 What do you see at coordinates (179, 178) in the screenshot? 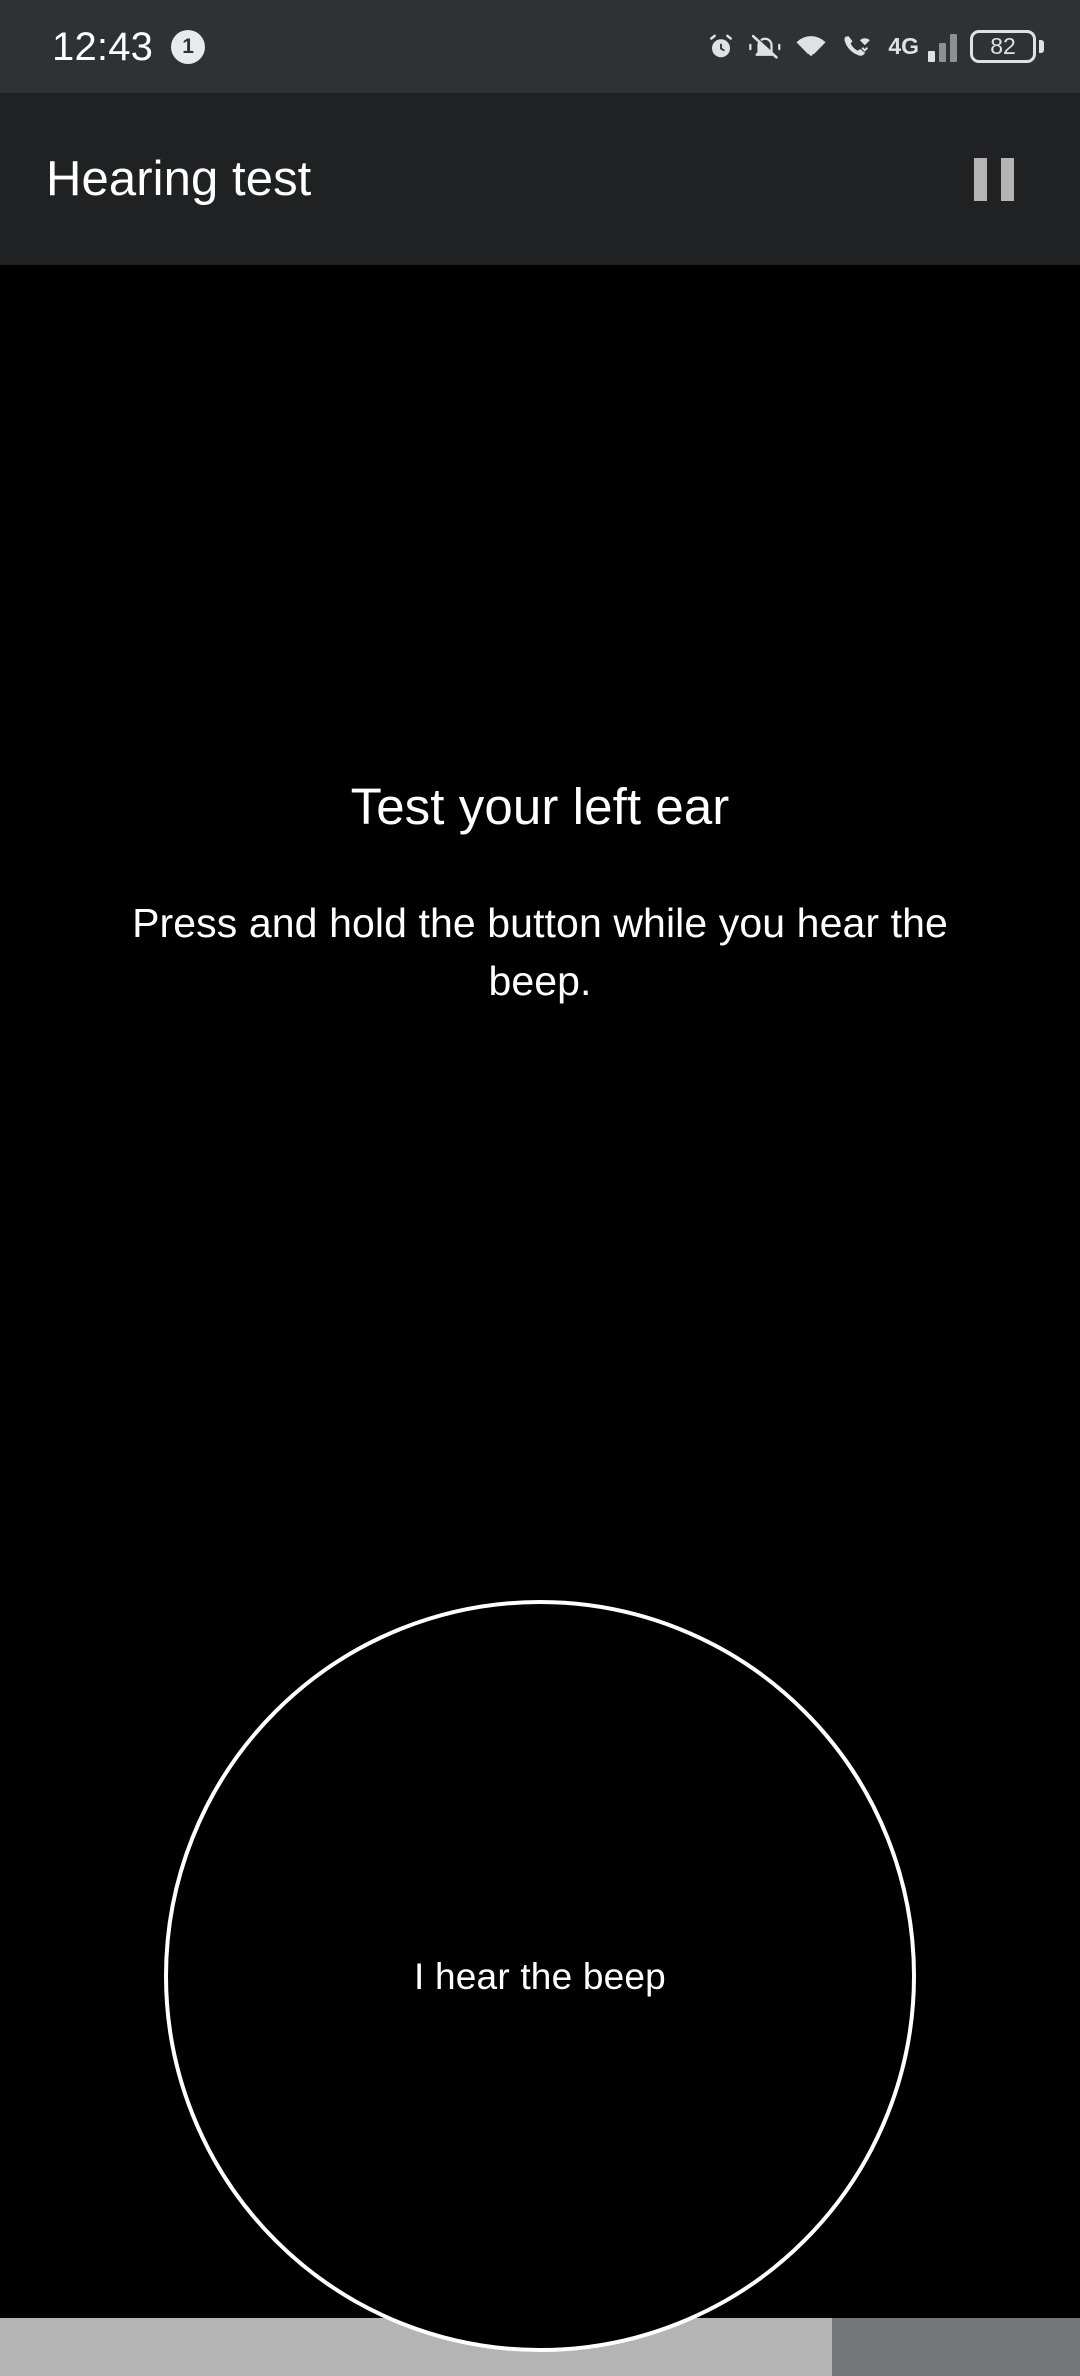
I see `page-title: Hearing test` at bounding box center [179, 178].